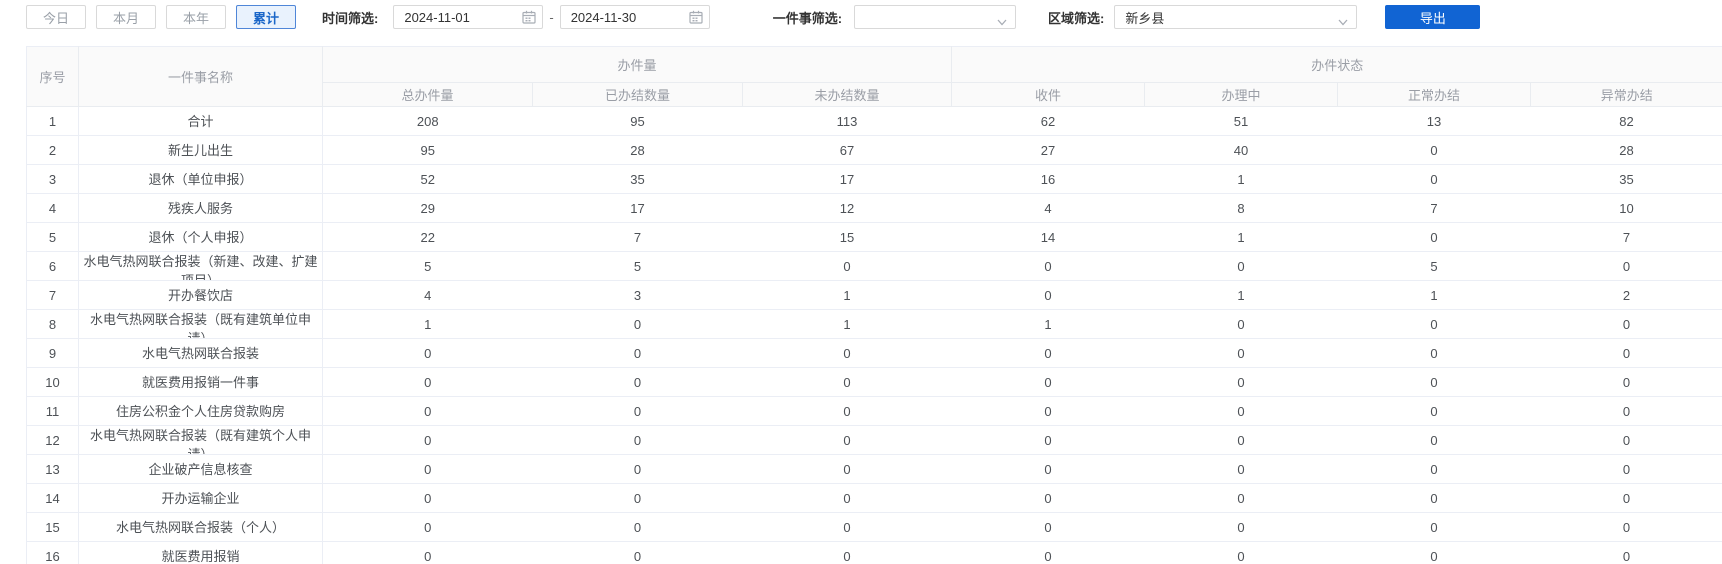 The height and width of the screenshot is (564, 1722). What do you see at coordinates (874, 440) in the screenshot?
I see `table-row: 12水电气热网联合报装（既有建筑个人申请）0000000` at bounding box center [874, 440].